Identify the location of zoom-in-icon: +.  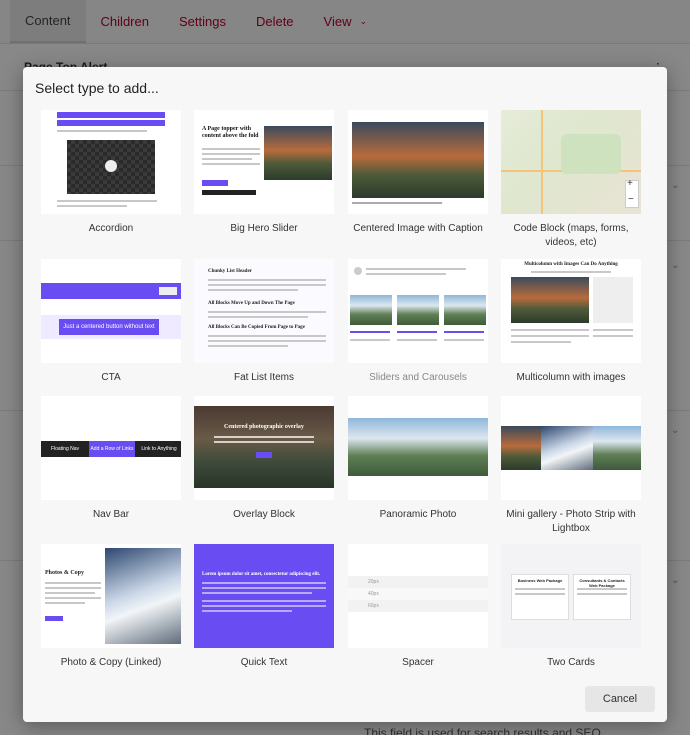
(630, 183).